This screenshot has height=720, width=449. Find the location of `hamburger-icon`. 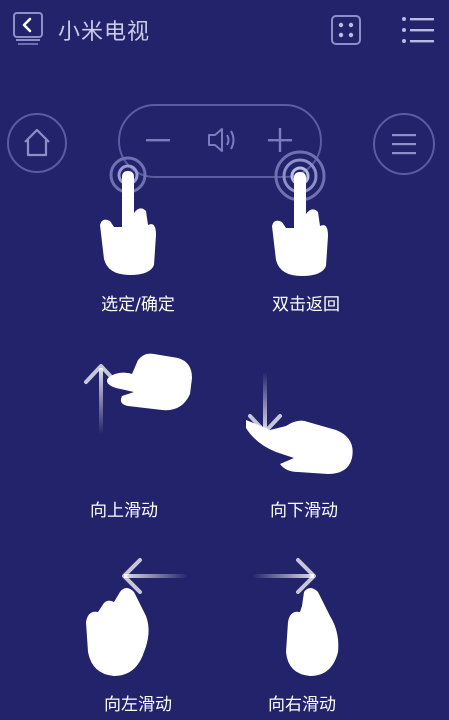

hamburger-icon is located at coordinates (404, 144).